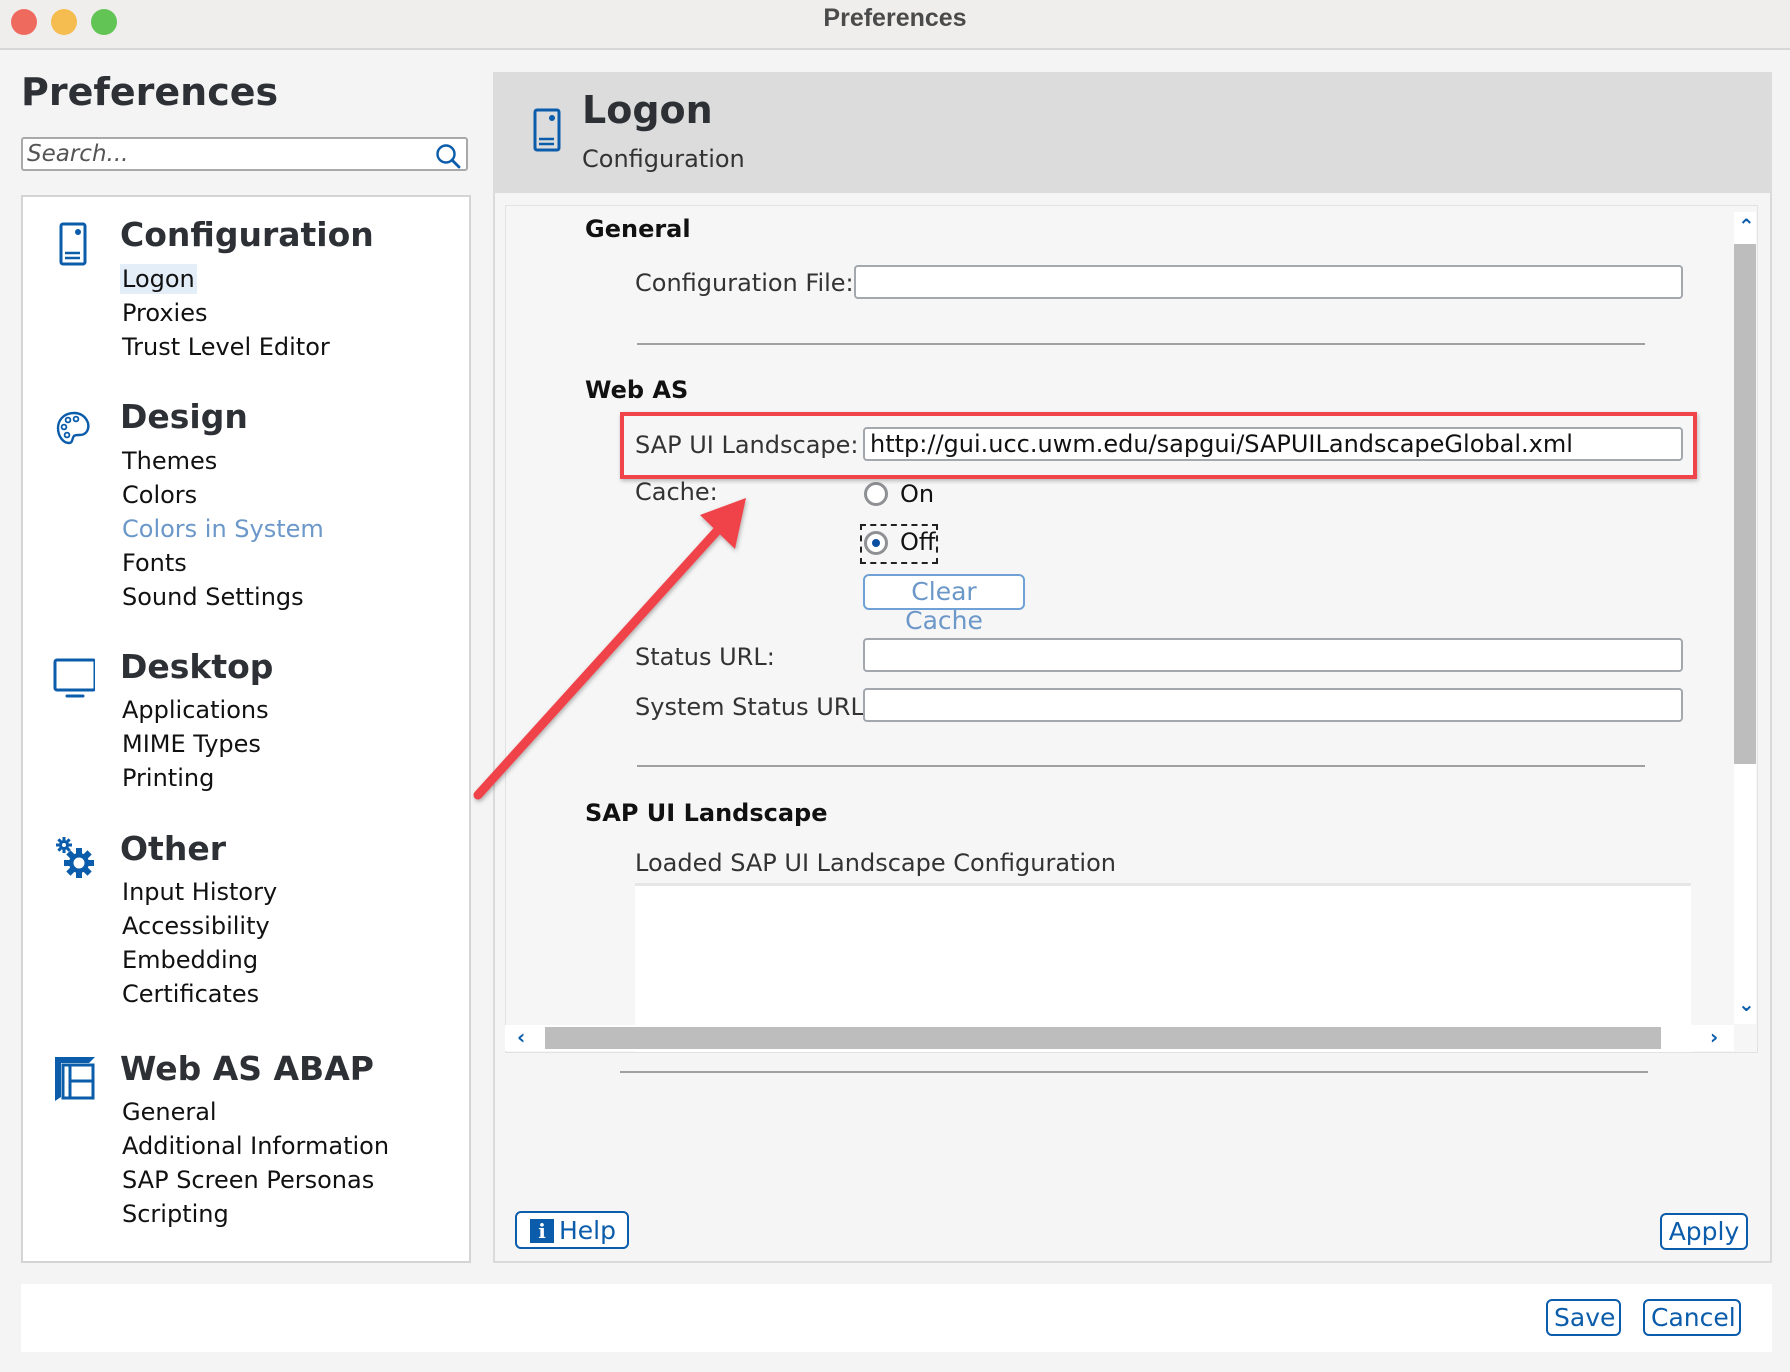  Describe the element at coordinates (169, 1112) in the screenshot. I see `sidebar-item-general: General` at that location.